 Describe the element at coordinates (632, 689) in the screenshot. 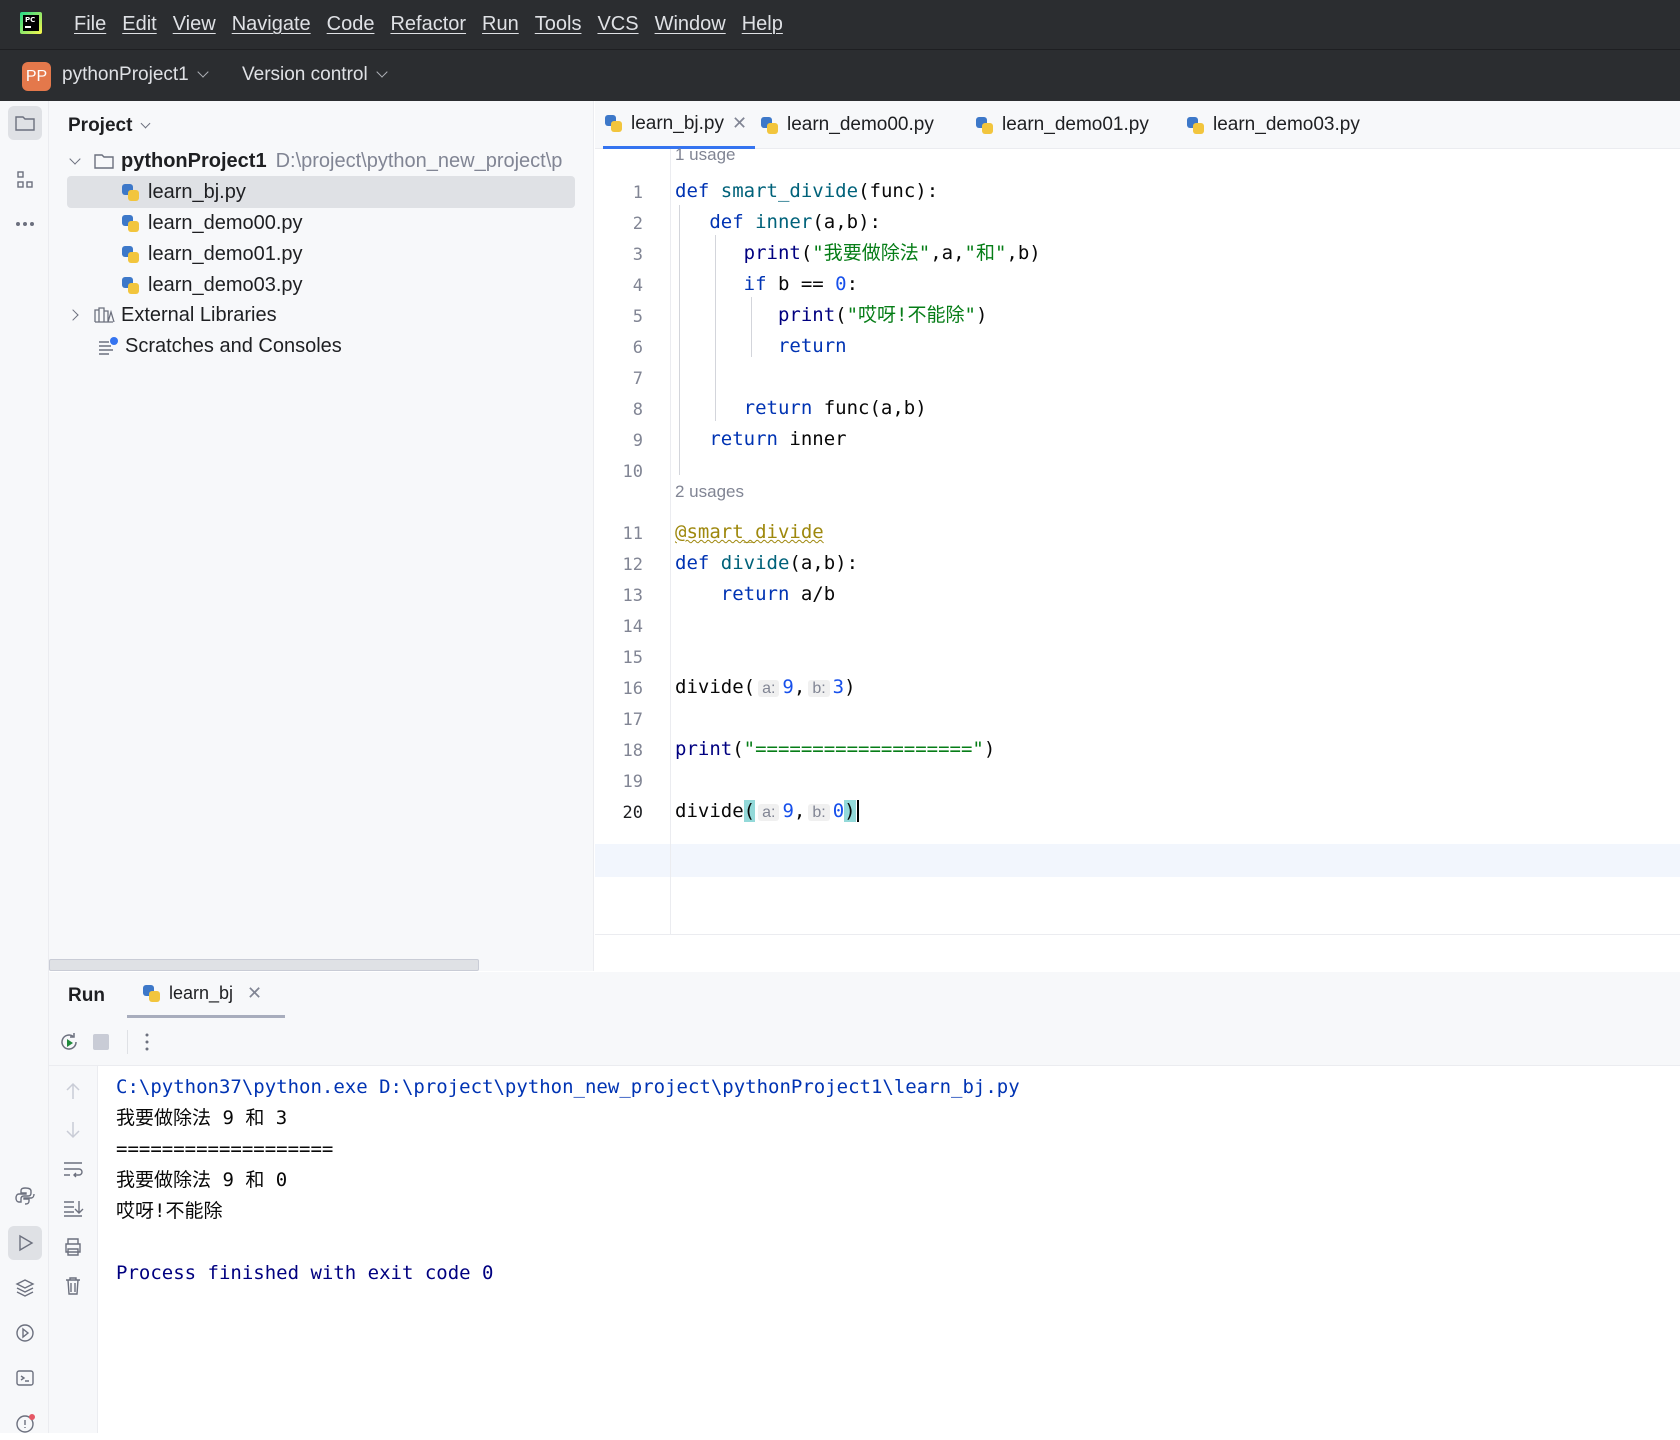

I see `line-number: 16` at that location.